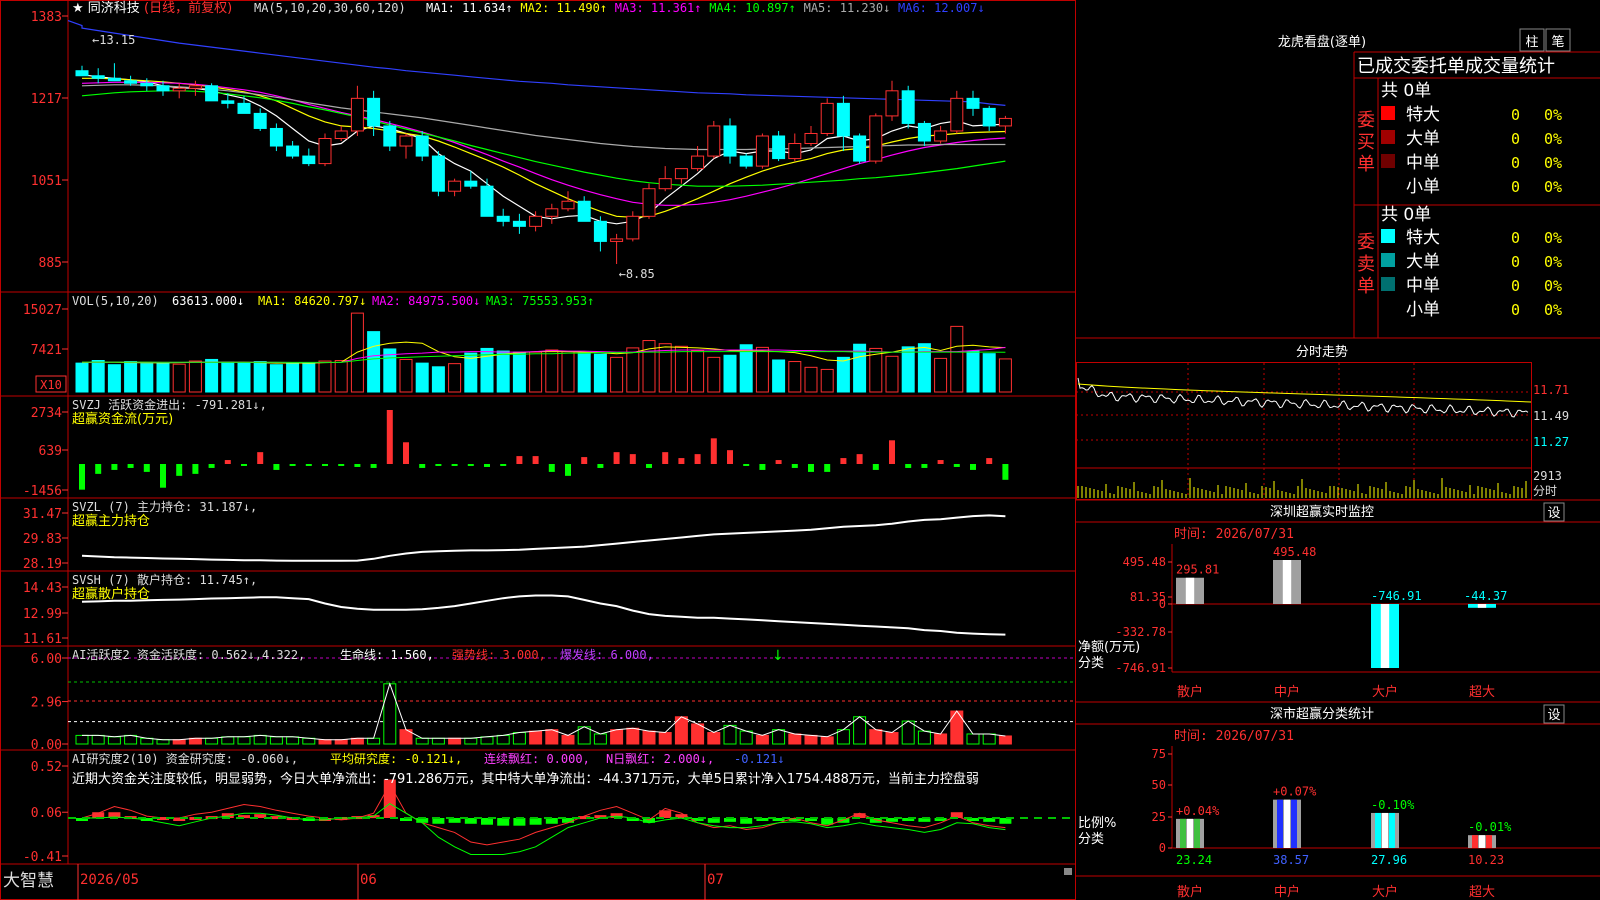 This screenshot has height=900, width=1600. Describe the element at coordinates (46, 745) in the screenshot. I see `ai1-ytick: 0.00` at that location.